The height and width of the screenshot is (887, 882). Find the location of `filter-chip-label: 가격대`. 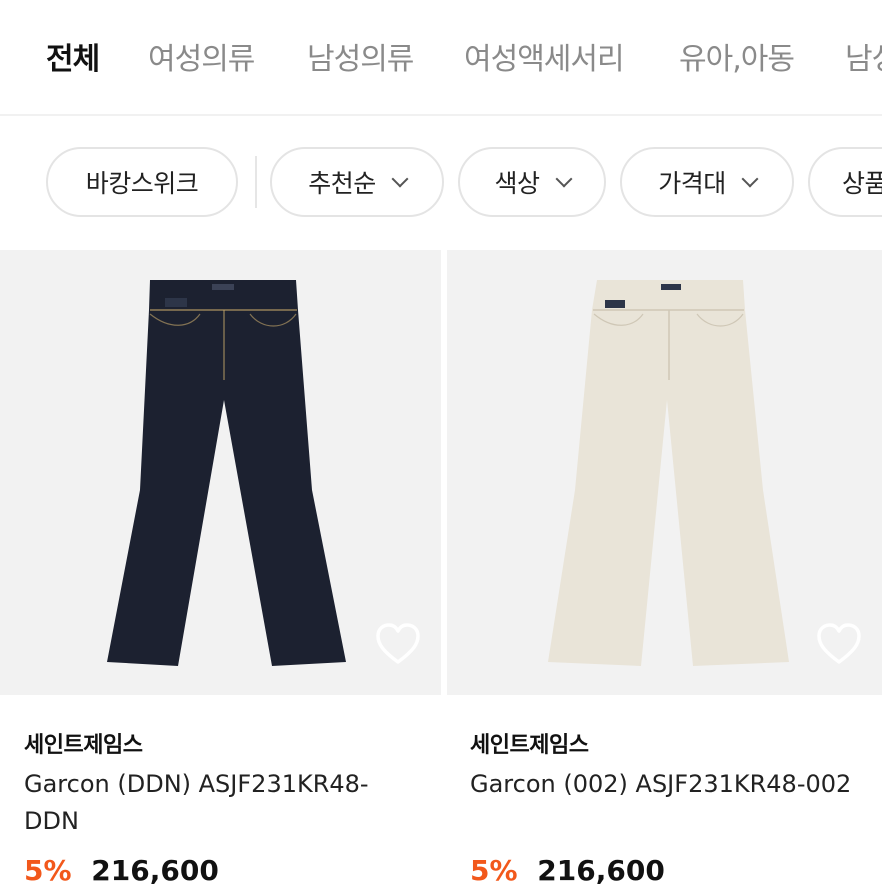

filter-chip-label: 가격대 is located at coordinates (692, 183).